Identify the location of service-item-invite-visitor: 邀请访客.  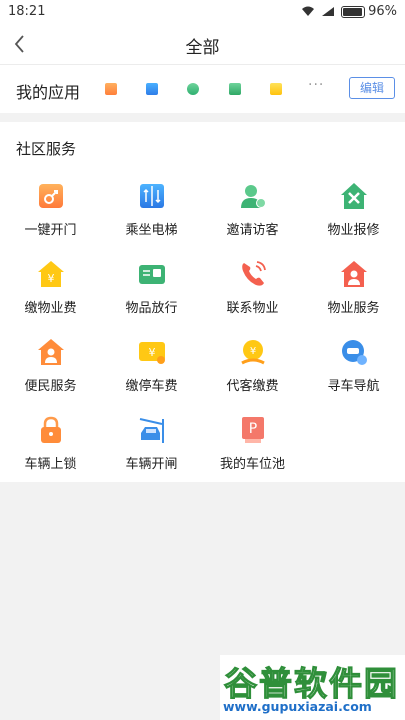
(252, 217).